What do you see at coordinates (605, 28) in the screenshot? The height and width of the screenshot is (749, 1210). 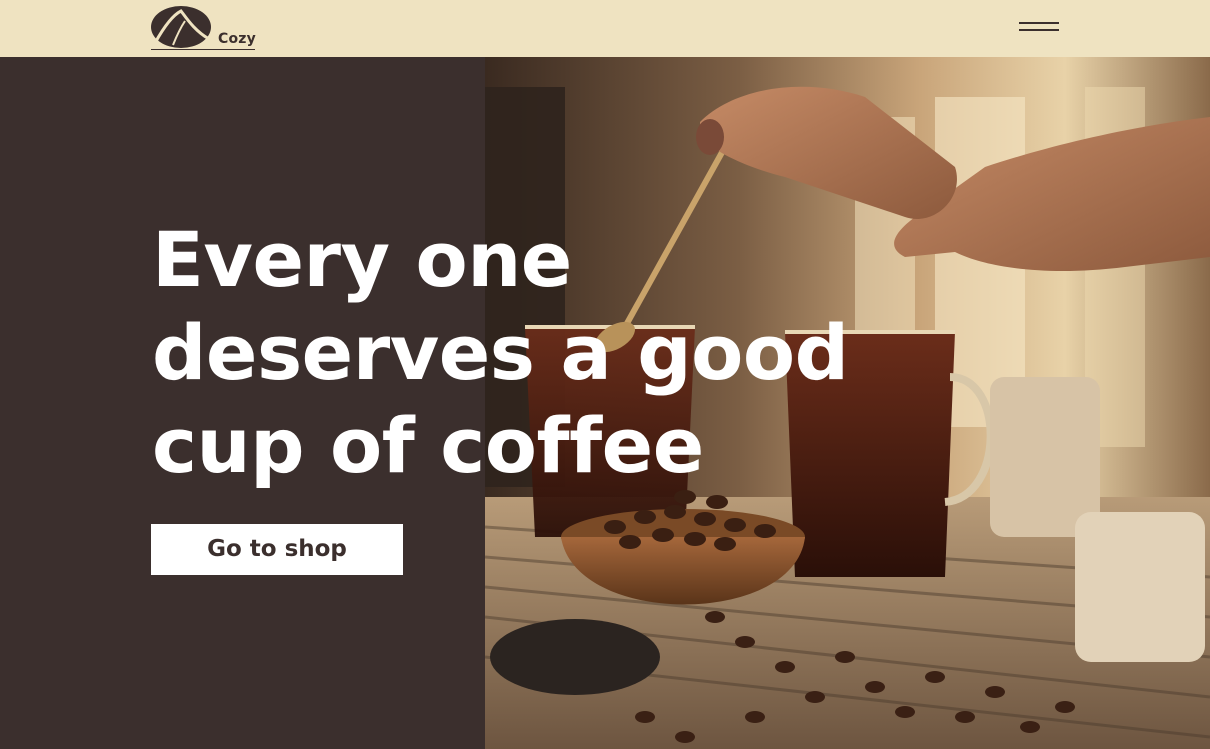 I see `site-header: Cozy` at bounding box center [605, 28].